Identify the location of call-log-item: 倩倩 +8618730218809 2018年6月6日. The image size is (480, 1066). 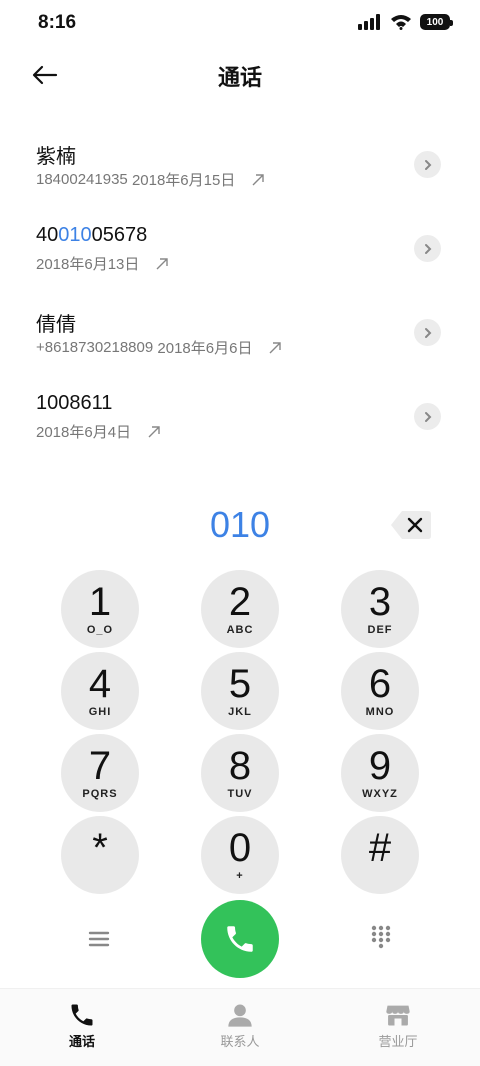
(240, 334).